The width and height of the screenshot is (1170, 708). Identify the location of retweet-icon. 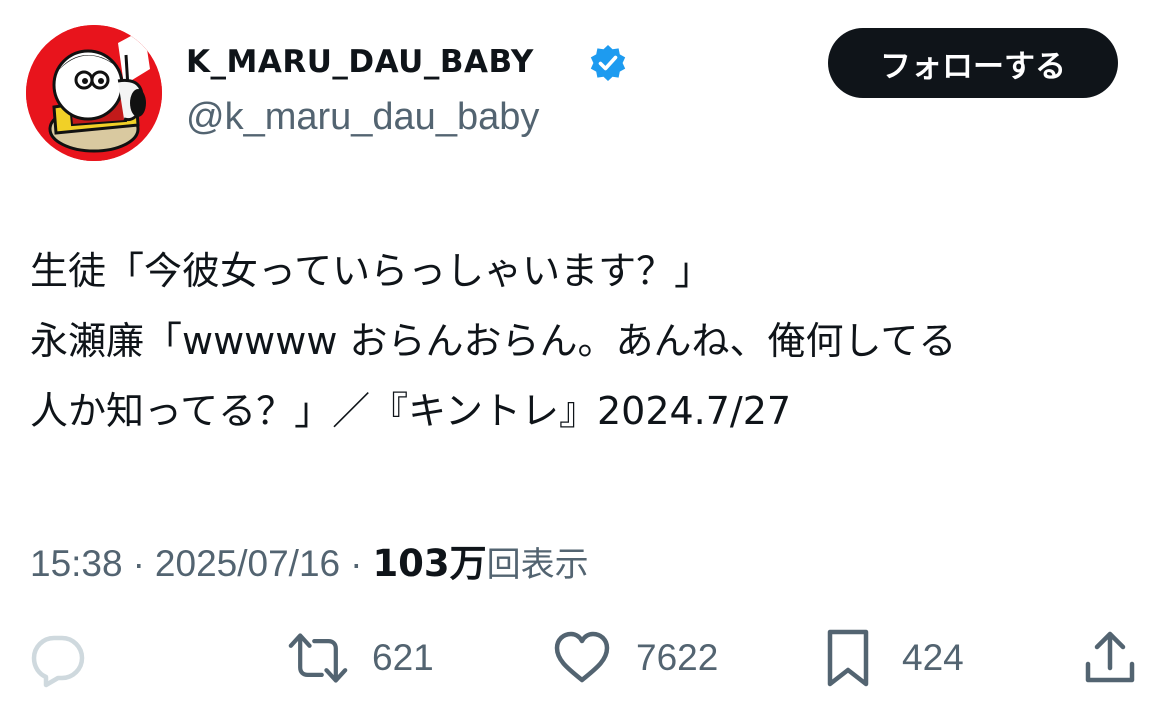
(318, 658).